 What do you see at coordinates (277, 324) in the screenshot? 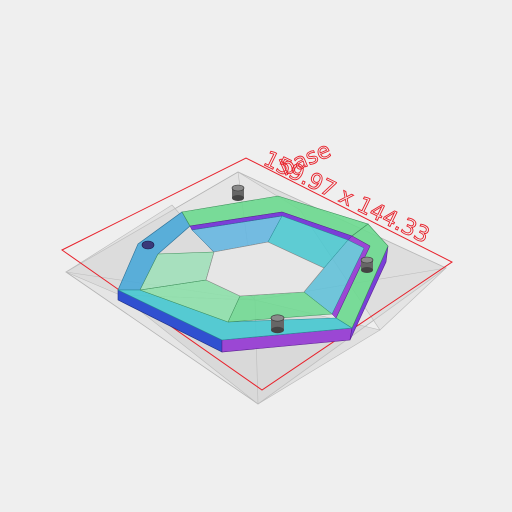
I see `pin-bottom` at bounding box center [277, 324].